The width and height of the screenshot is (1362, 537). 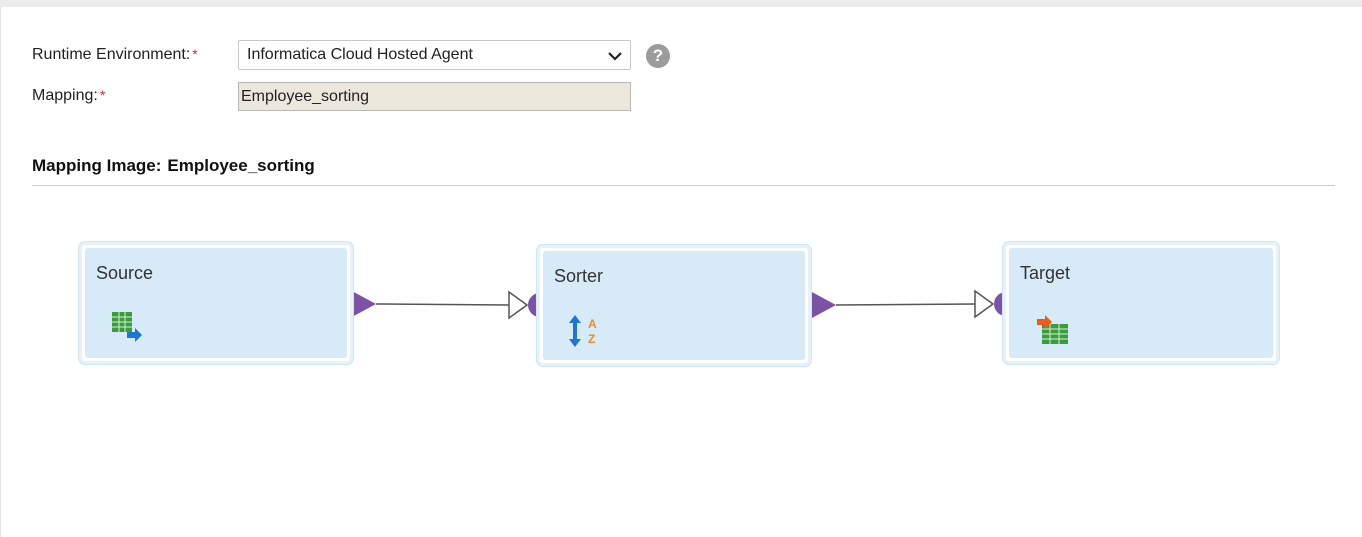 What do you see at coordinates (125, 273) in the screenshot?
I see `source-node-title: Source` at bounding box center [125, 273].